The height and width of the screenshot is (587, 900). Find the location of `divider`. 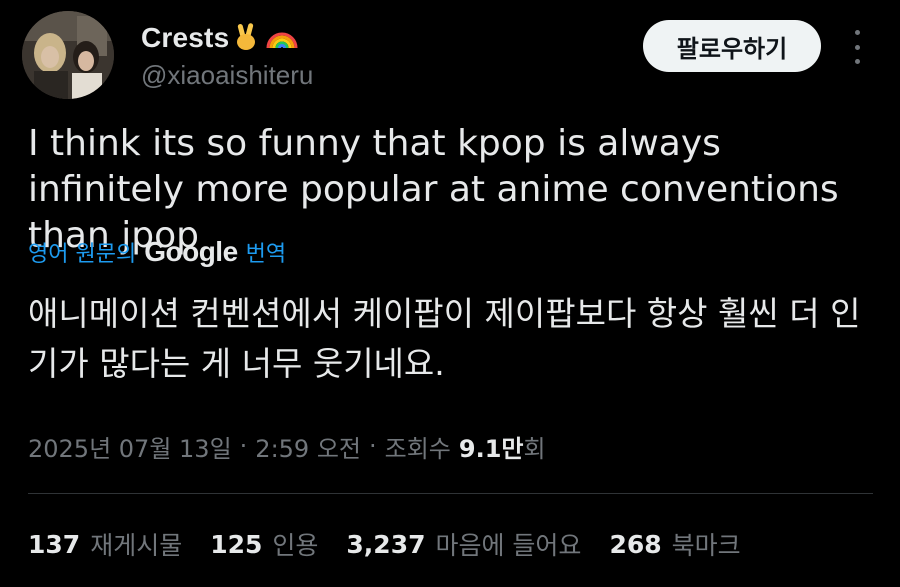

divider is located at coordinates (450, 493).